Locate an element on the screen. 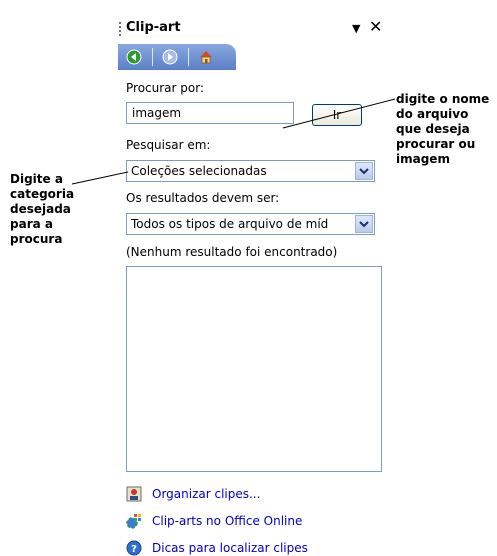  task-pane-titlebar: Clip-art ▼ ✕ is located at coordinates (251, 29).